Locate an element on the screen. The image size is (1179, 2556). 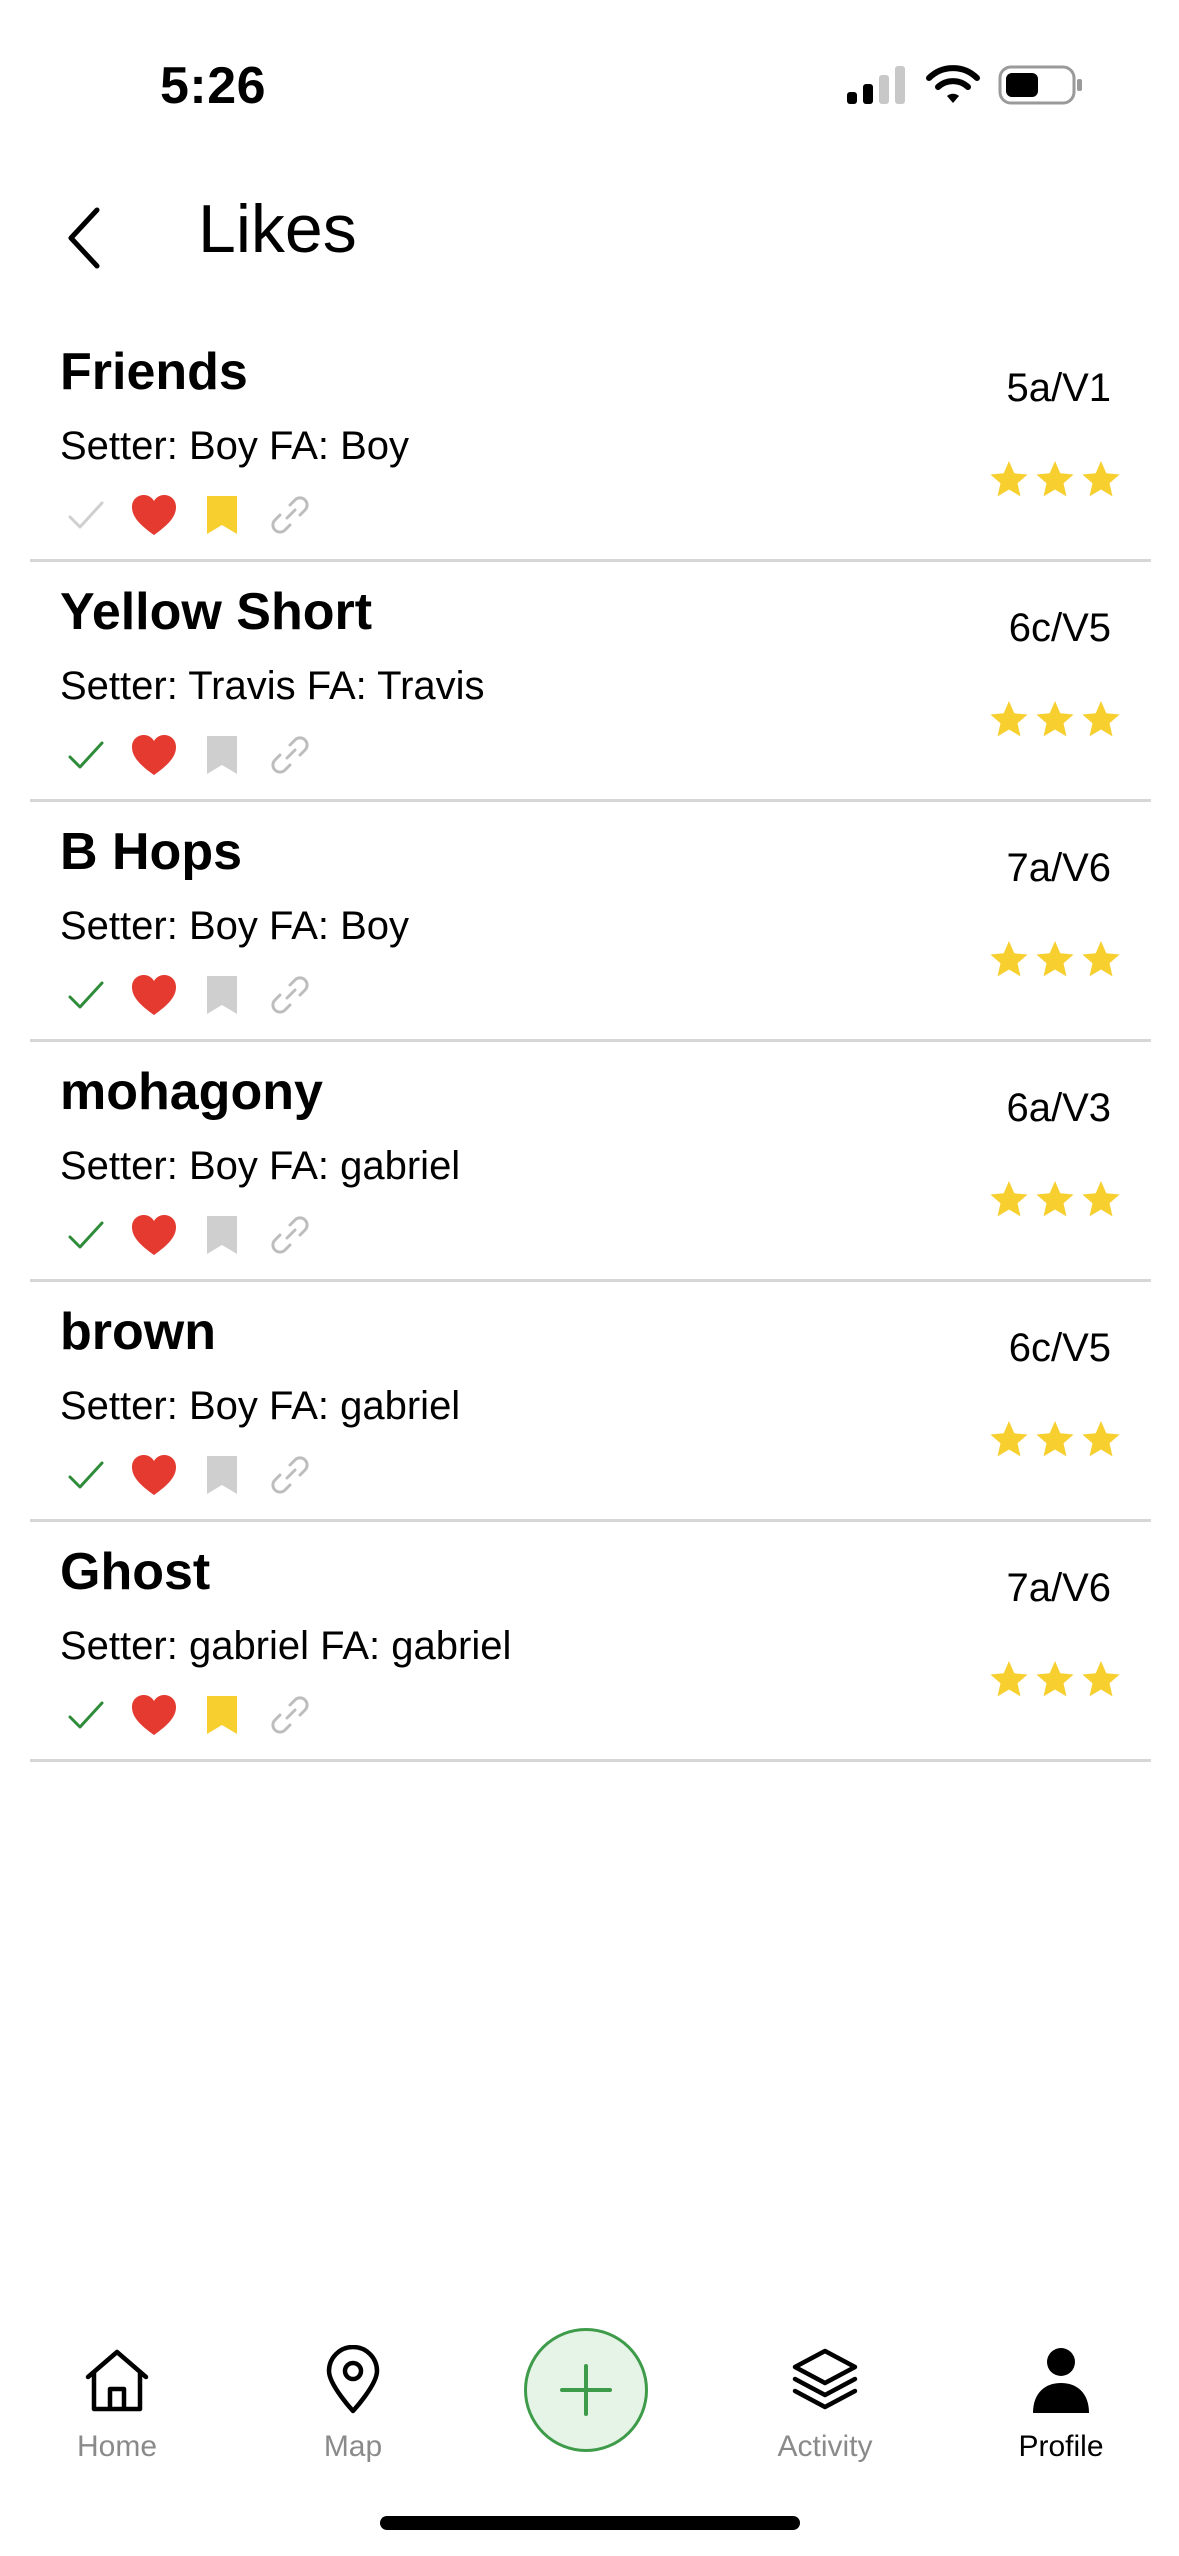
route-row: mohagony Setter: Boy FA: gabriel 6a/V3 is located at coordinates (590, 1162).